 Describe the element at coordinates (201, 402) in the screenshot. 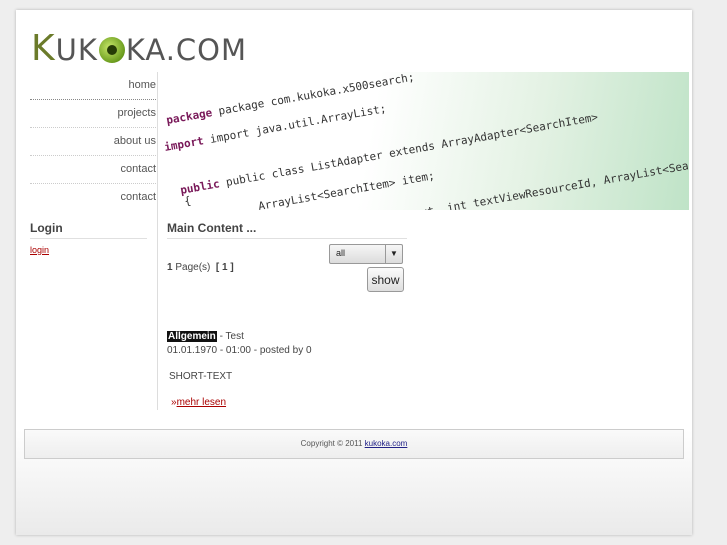

I see `read-more-link: mehr lesen` at that location.